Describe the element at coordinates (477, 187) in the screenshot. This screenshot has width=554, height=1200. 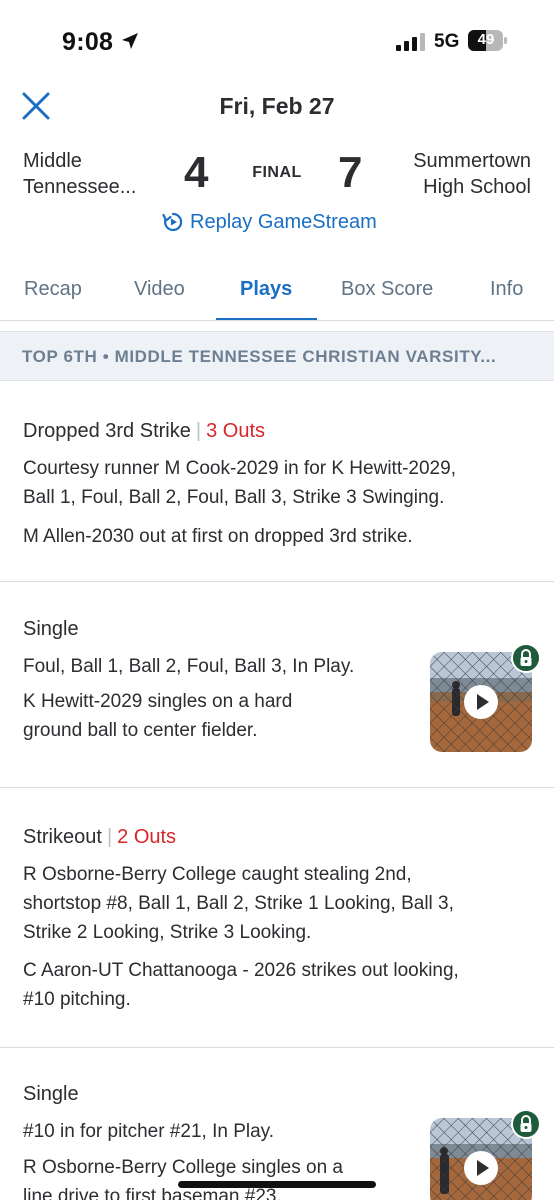
I see `away-team-line2: High School` at that location.